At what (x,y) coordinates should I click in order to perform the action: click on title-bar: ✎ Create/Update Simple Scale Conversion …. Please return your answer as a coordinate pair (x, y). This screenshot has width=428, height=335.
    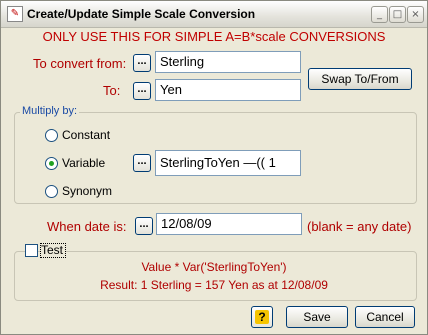
    Looking at the image, I should click on (214, 14).